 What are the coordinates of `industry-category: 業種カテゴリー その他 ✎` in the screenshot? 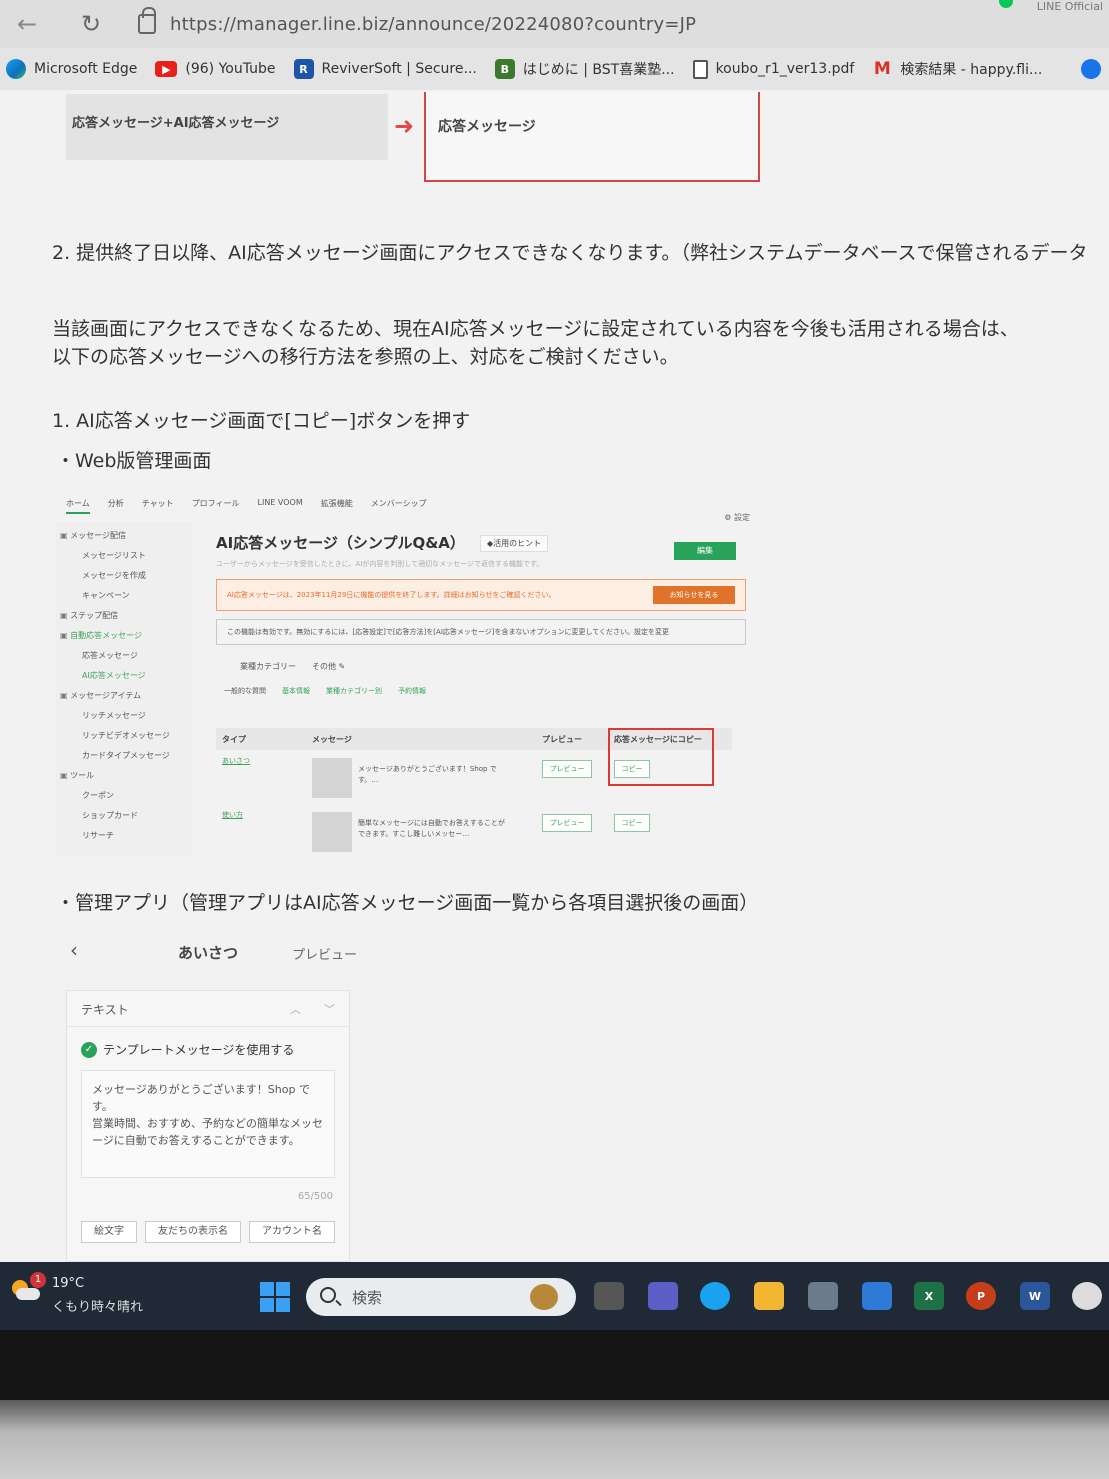 It's located at (293, 666).